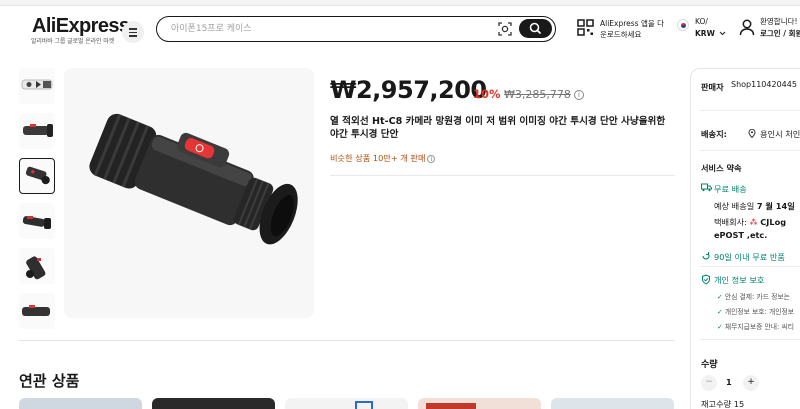 The width and height of the screenshot is (800, 409). Describe the element at coordinates (706, 256) in the screenshot. I see `return-icon` at that location.